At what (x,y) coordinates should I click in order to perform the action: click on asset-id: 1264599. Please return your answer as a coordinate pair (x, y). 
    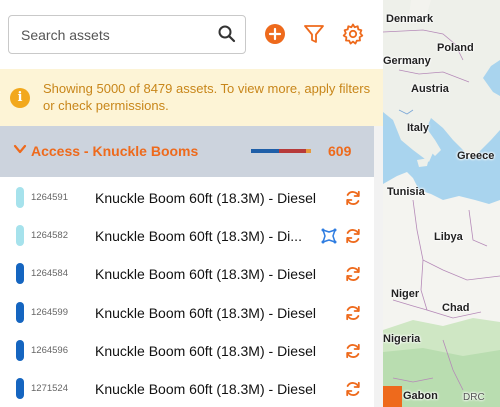
    Looking at the image, I should click on (49, 312).